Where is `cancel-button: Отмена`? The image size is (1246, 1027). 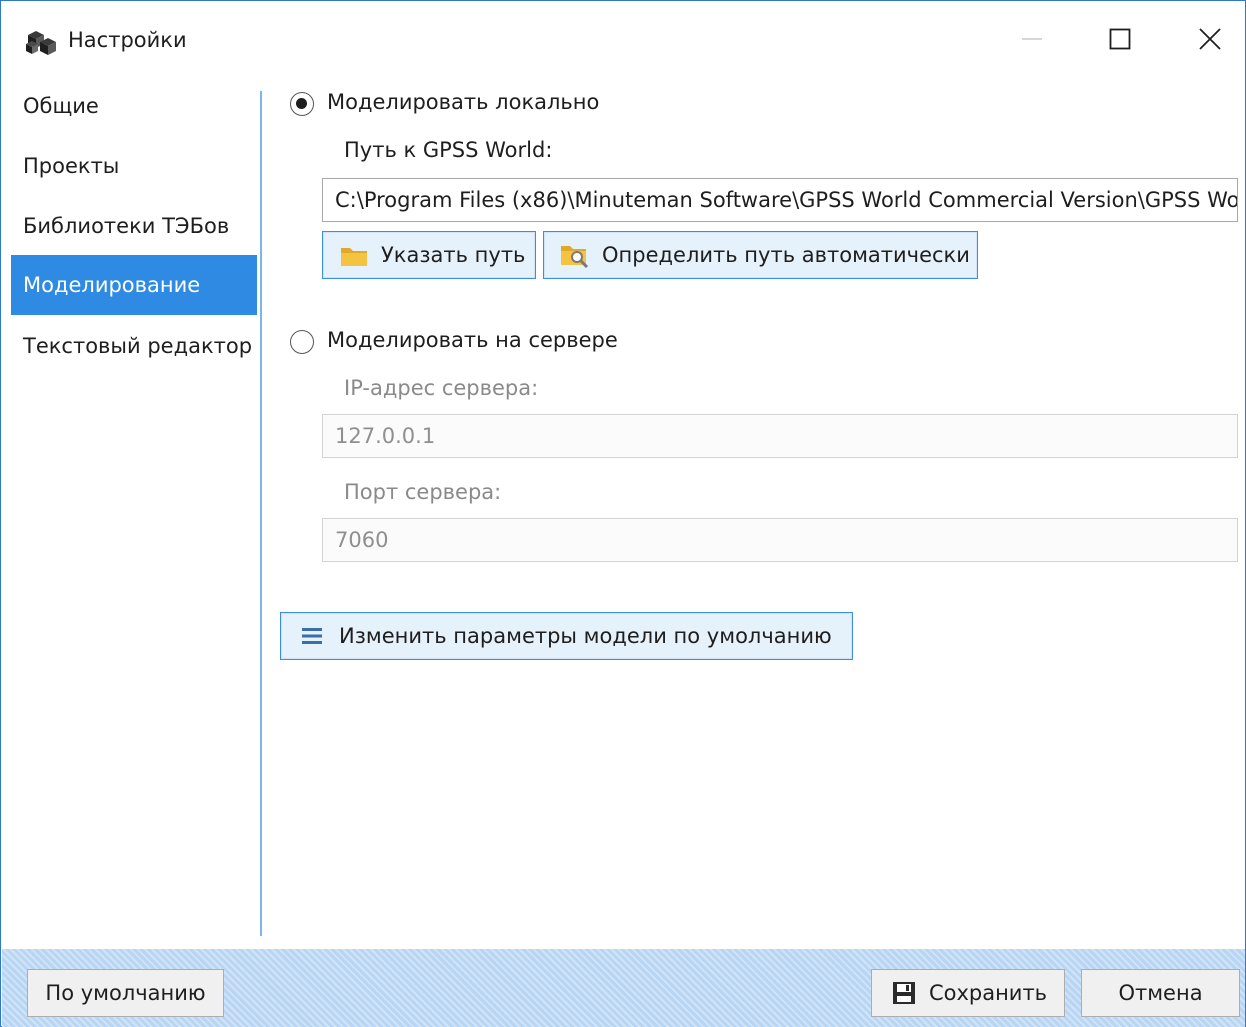 cancel-button: Отмена is located at coordinates (1160, 993).